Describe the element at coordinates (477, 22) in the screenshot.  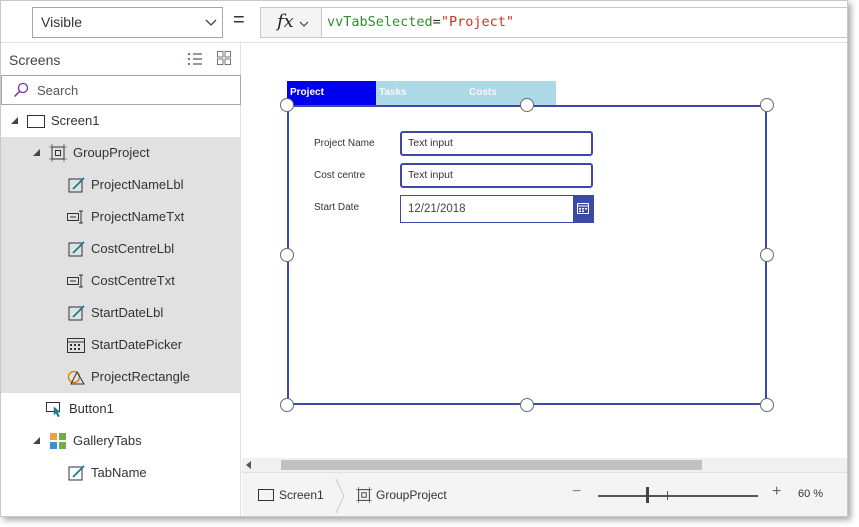
I see `formula-string: "Project"` at that location.